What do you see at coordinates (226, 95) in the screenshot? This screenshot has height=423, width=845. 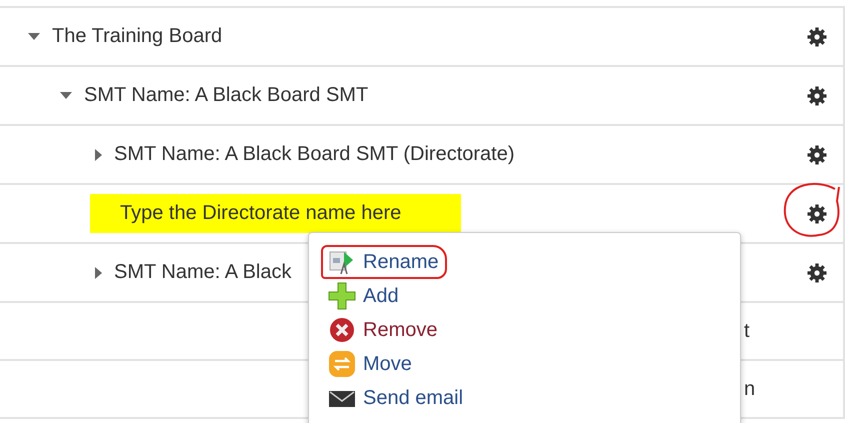 I see `node-label: SMT Name: A Black Board SMT` at bounding box center [226, 95].